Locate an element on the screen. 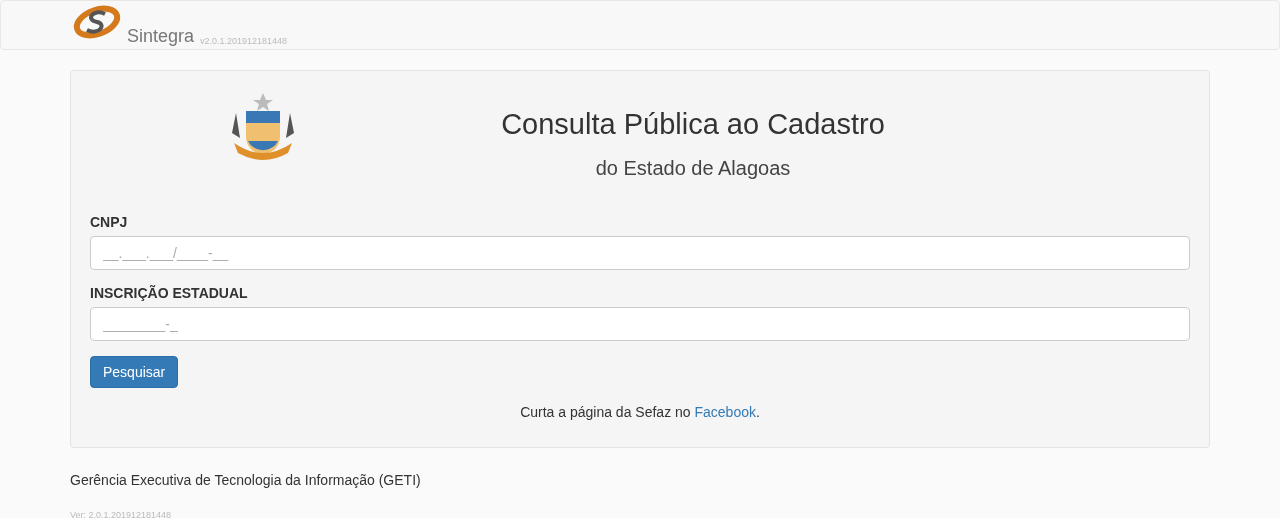 This screenshot has width=1280, height=518. field-label: CNPJ is located at coordinates (109, 222).